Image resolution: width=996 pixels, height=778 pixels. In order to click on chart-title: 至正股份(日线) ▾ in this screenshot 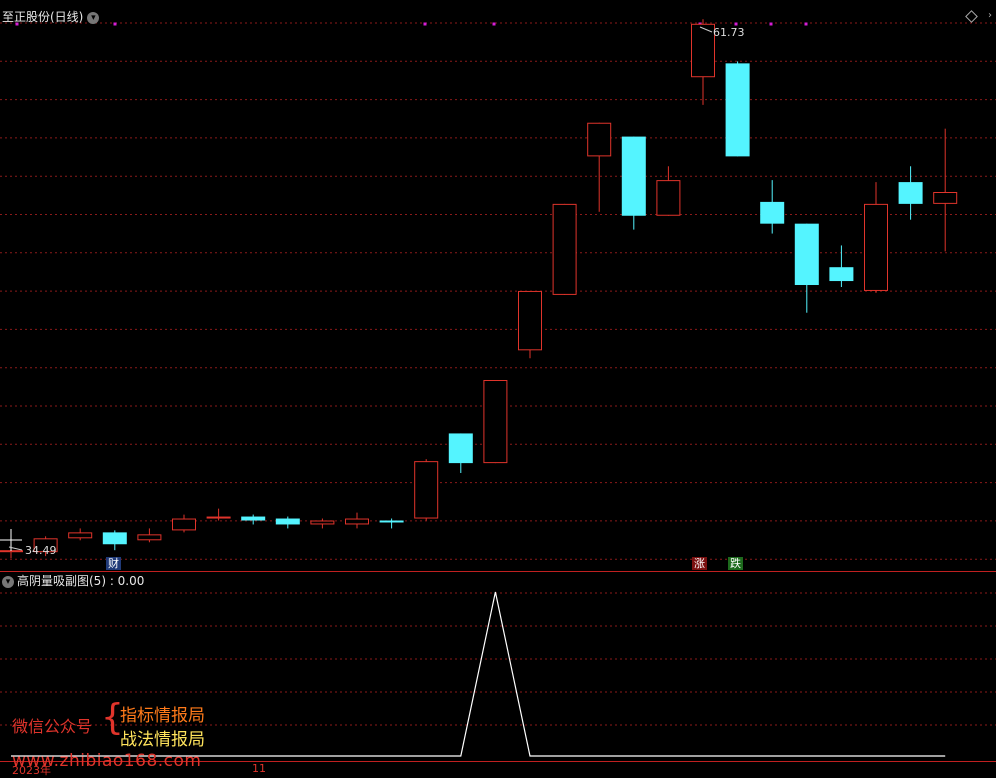, I will do `click(51, 16)`.